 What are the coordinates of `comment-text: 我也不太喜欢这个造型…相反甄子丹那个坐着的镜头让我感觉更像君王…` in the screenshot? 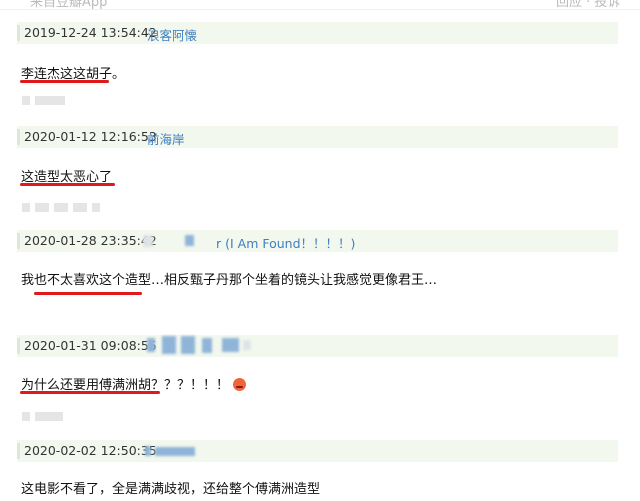 It's located at (229, 280).